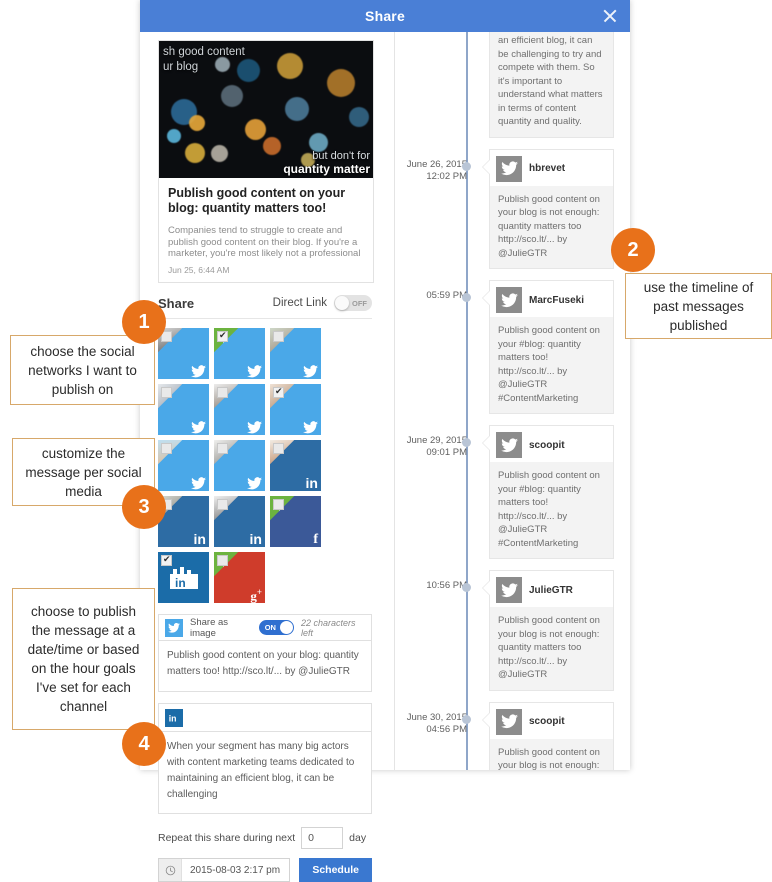 The width and height of the screenshot is (772, 882). I want to click on annotation-badge-2: 2, so click(633, 250).